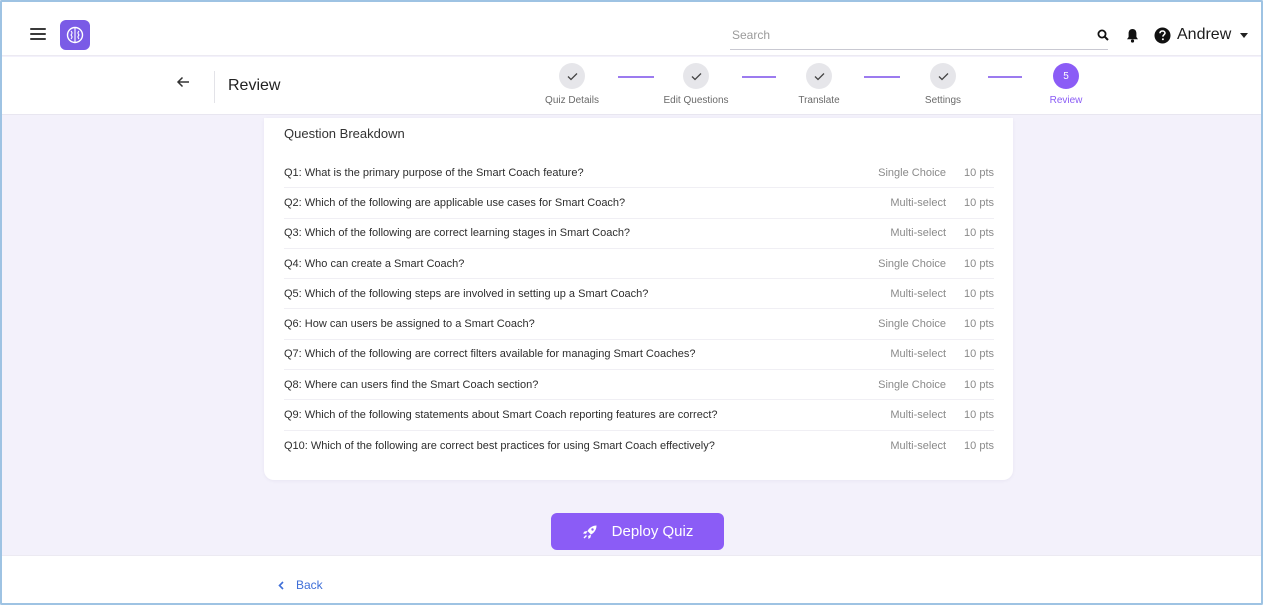 The image size is (1263, 605). Describe the element at coordinates (38, 34) in the screenshot. I see `menu-icon` at that location.